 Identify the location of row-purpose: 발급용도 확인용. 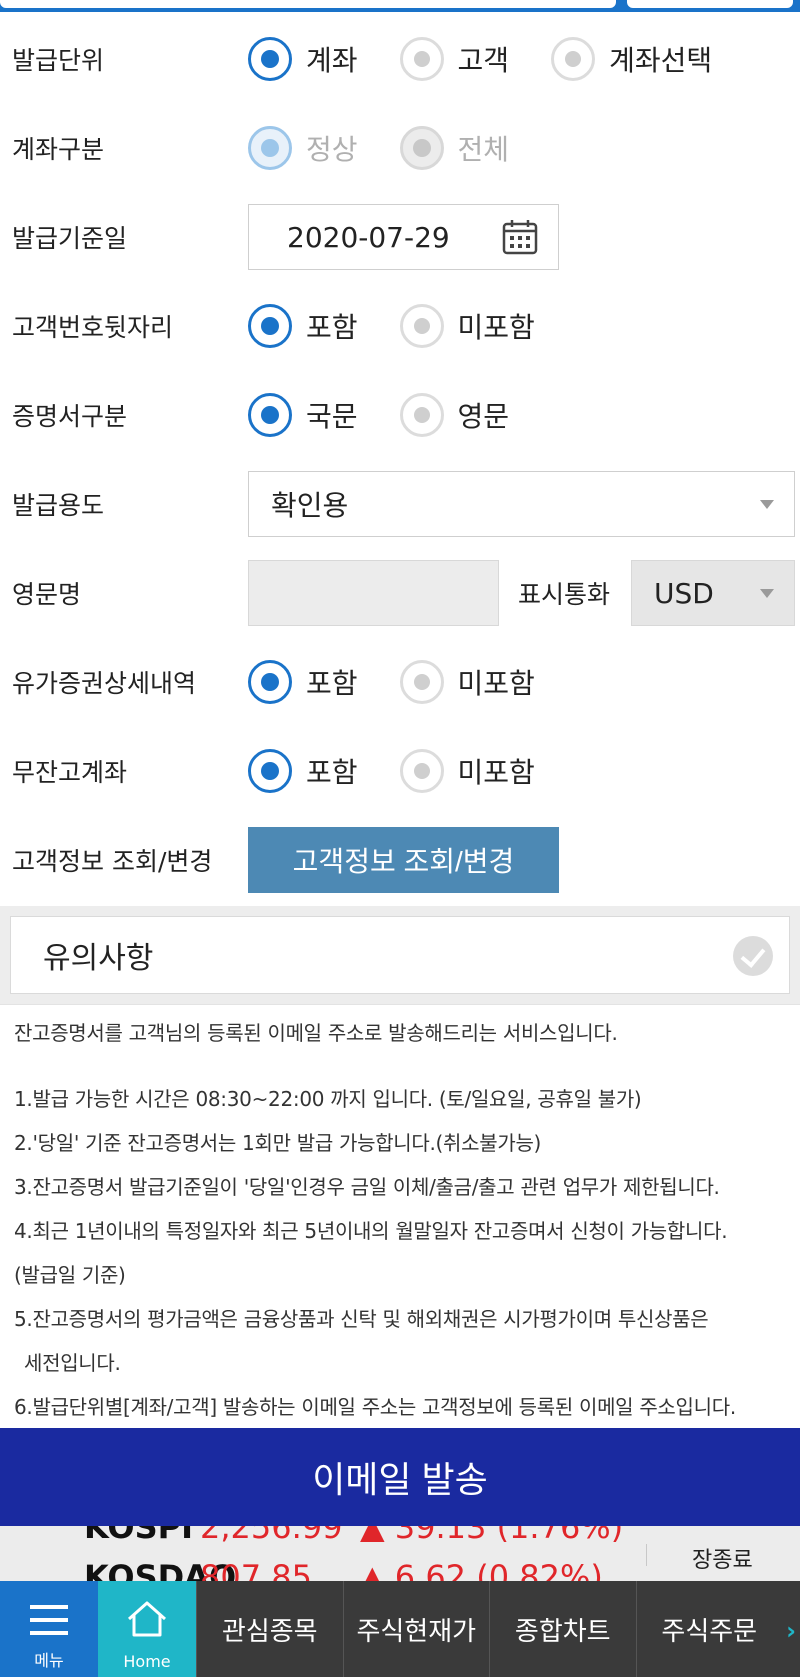
(400, 504).